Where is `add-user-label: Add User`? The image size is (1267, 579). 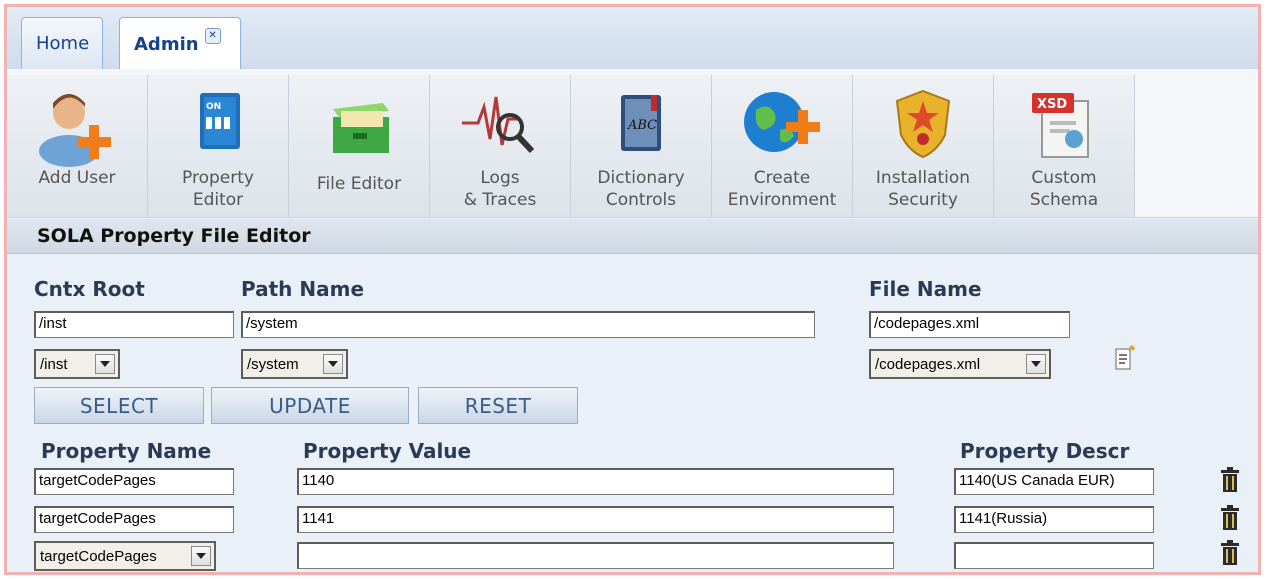 add-user-label: Add User is located at coordinates (77, 178).